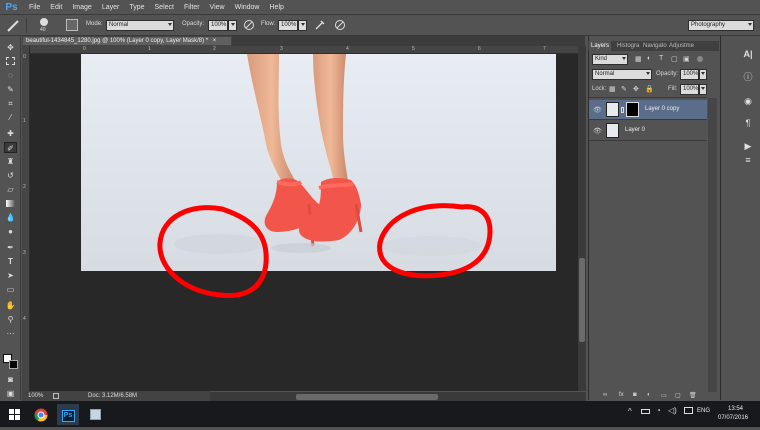 This screenshot has width=760, height=430. Describe the element at coordinates (638, 59) in the screenshot. I see `filter-pixel-icon: ▦` at that location.